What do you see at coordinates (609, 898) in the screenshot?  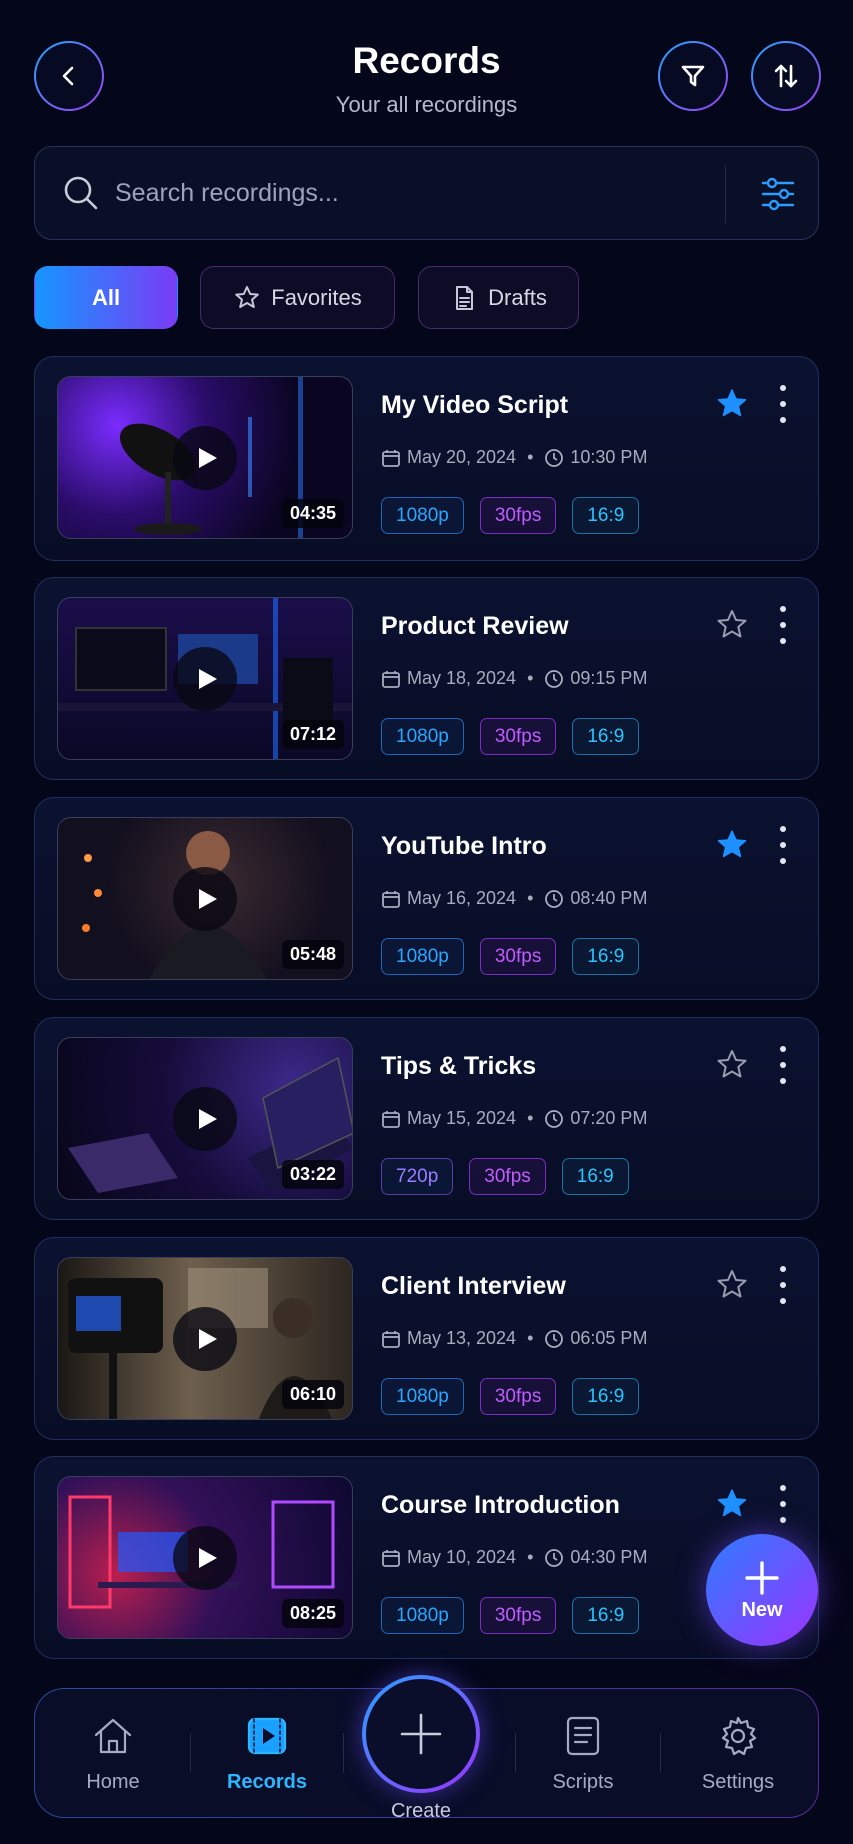 I see `recording-time: 08:40 PM` at bounding box center [609, 898].